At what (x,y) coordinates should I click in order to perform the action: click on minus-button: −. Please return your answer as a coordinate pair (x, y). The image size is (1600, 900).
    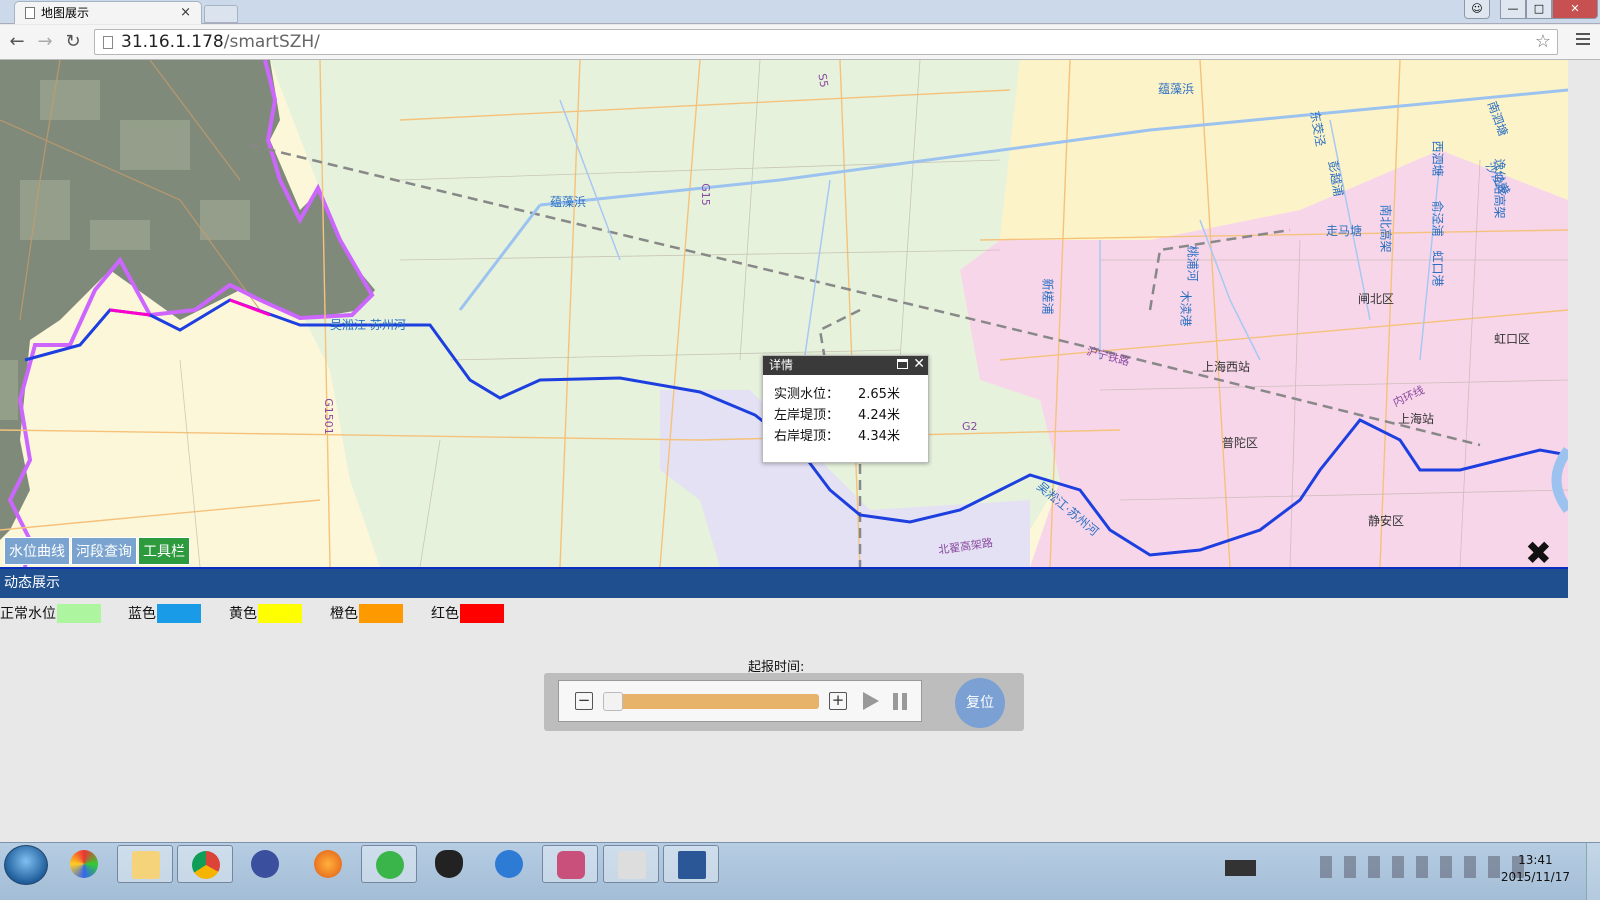
    Looking at the image, I should click on (584, 701).